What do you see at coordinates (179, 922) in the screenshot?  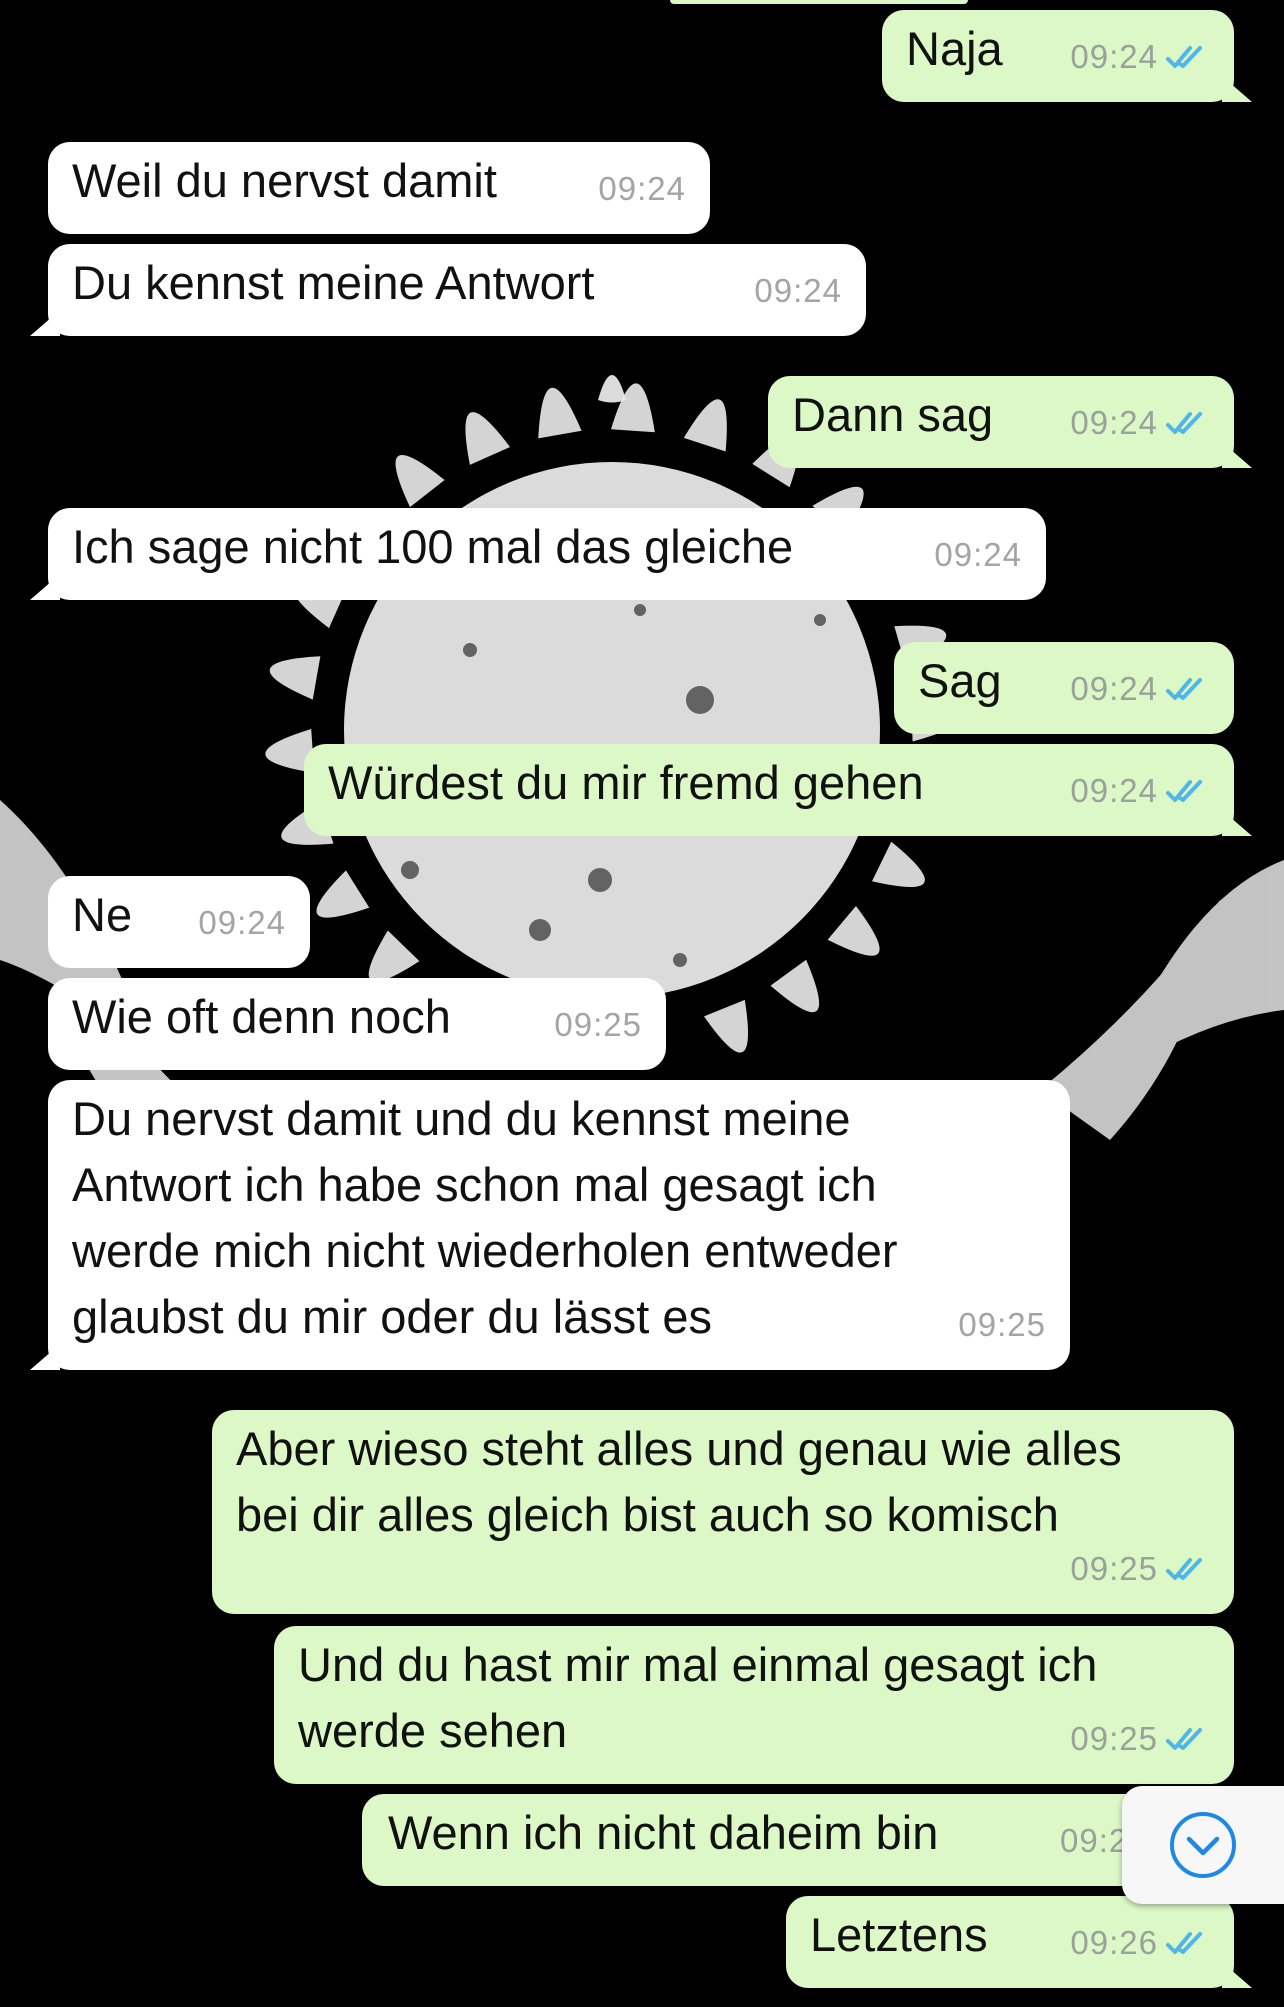 I see `message-incoming: Ne 09:24` at bounding box center [179, 922].